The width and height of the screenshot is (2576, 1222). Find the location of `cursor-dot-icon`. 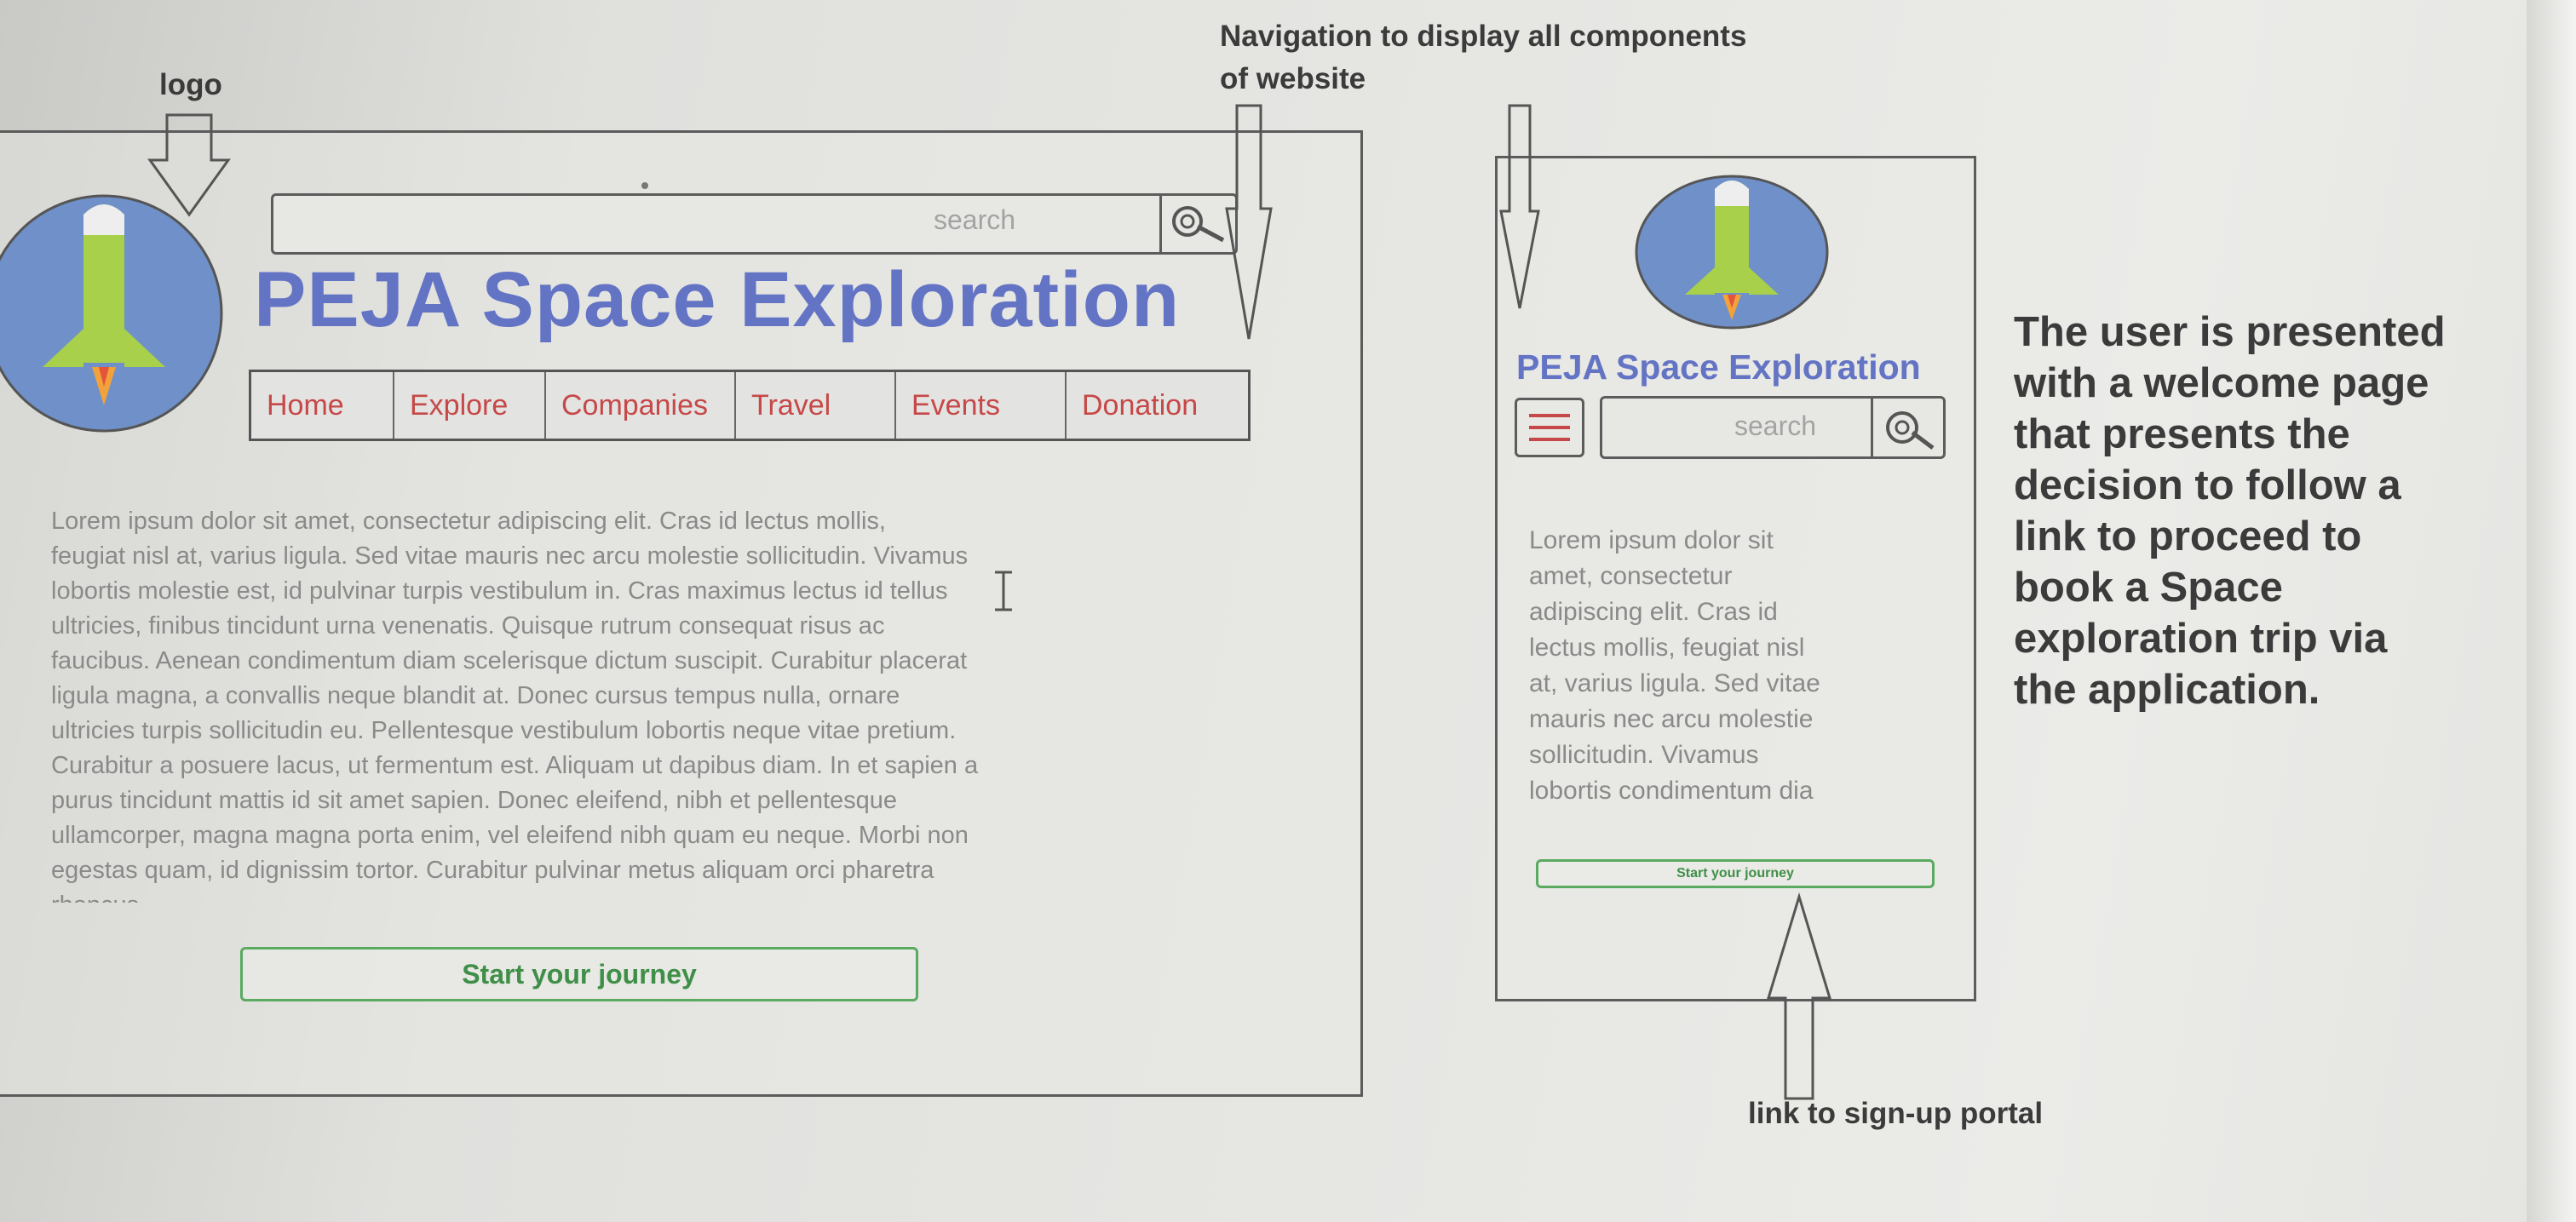

cursor-dot-icon is located at coordinates (645, 185).